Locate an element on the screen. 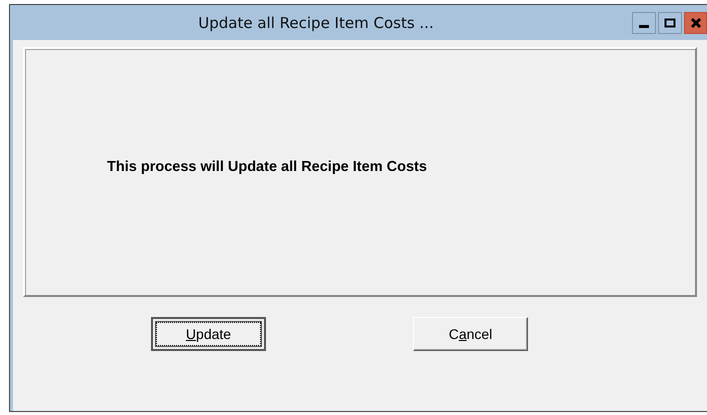  minimize-icon is located at coordinates (644, 26).